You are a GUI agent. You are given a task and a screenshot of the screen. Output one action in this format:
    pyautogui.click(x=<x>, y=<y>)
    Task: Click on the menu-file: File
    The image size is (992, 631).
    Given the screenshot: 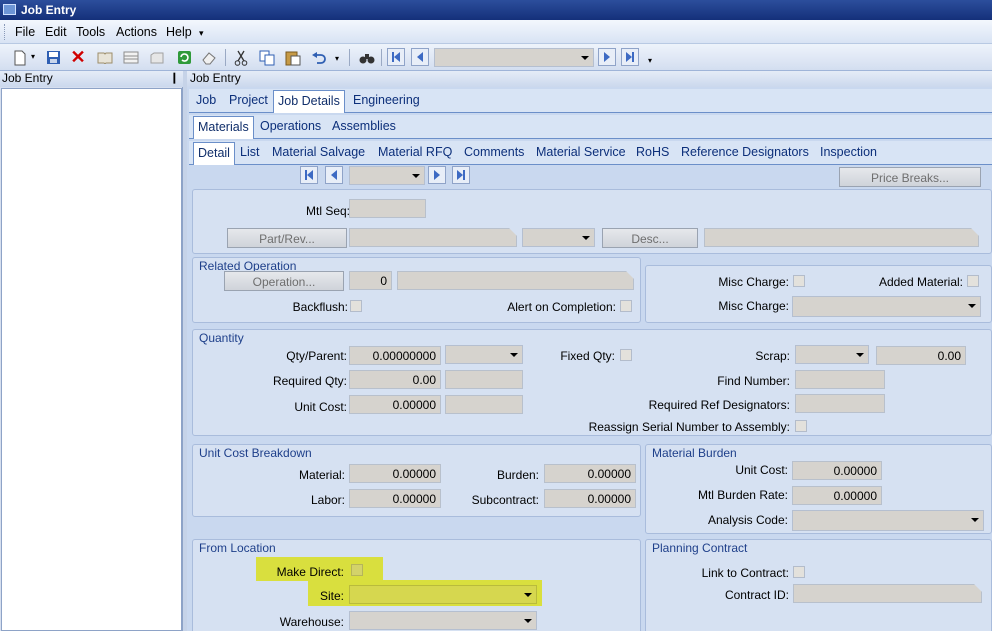 What is the action you would take?
    pyautogui.click(x=25, y=32)
    